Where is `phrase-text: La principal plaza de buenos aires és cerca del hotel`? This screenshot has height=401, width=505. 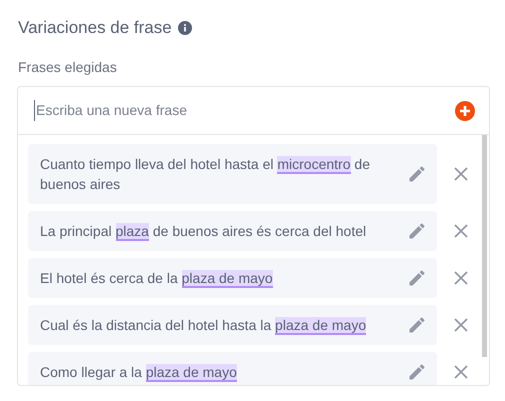
phrase-text: La principal plaza de buenos aires és cerca del hotel is located at coordinates (204, 231).